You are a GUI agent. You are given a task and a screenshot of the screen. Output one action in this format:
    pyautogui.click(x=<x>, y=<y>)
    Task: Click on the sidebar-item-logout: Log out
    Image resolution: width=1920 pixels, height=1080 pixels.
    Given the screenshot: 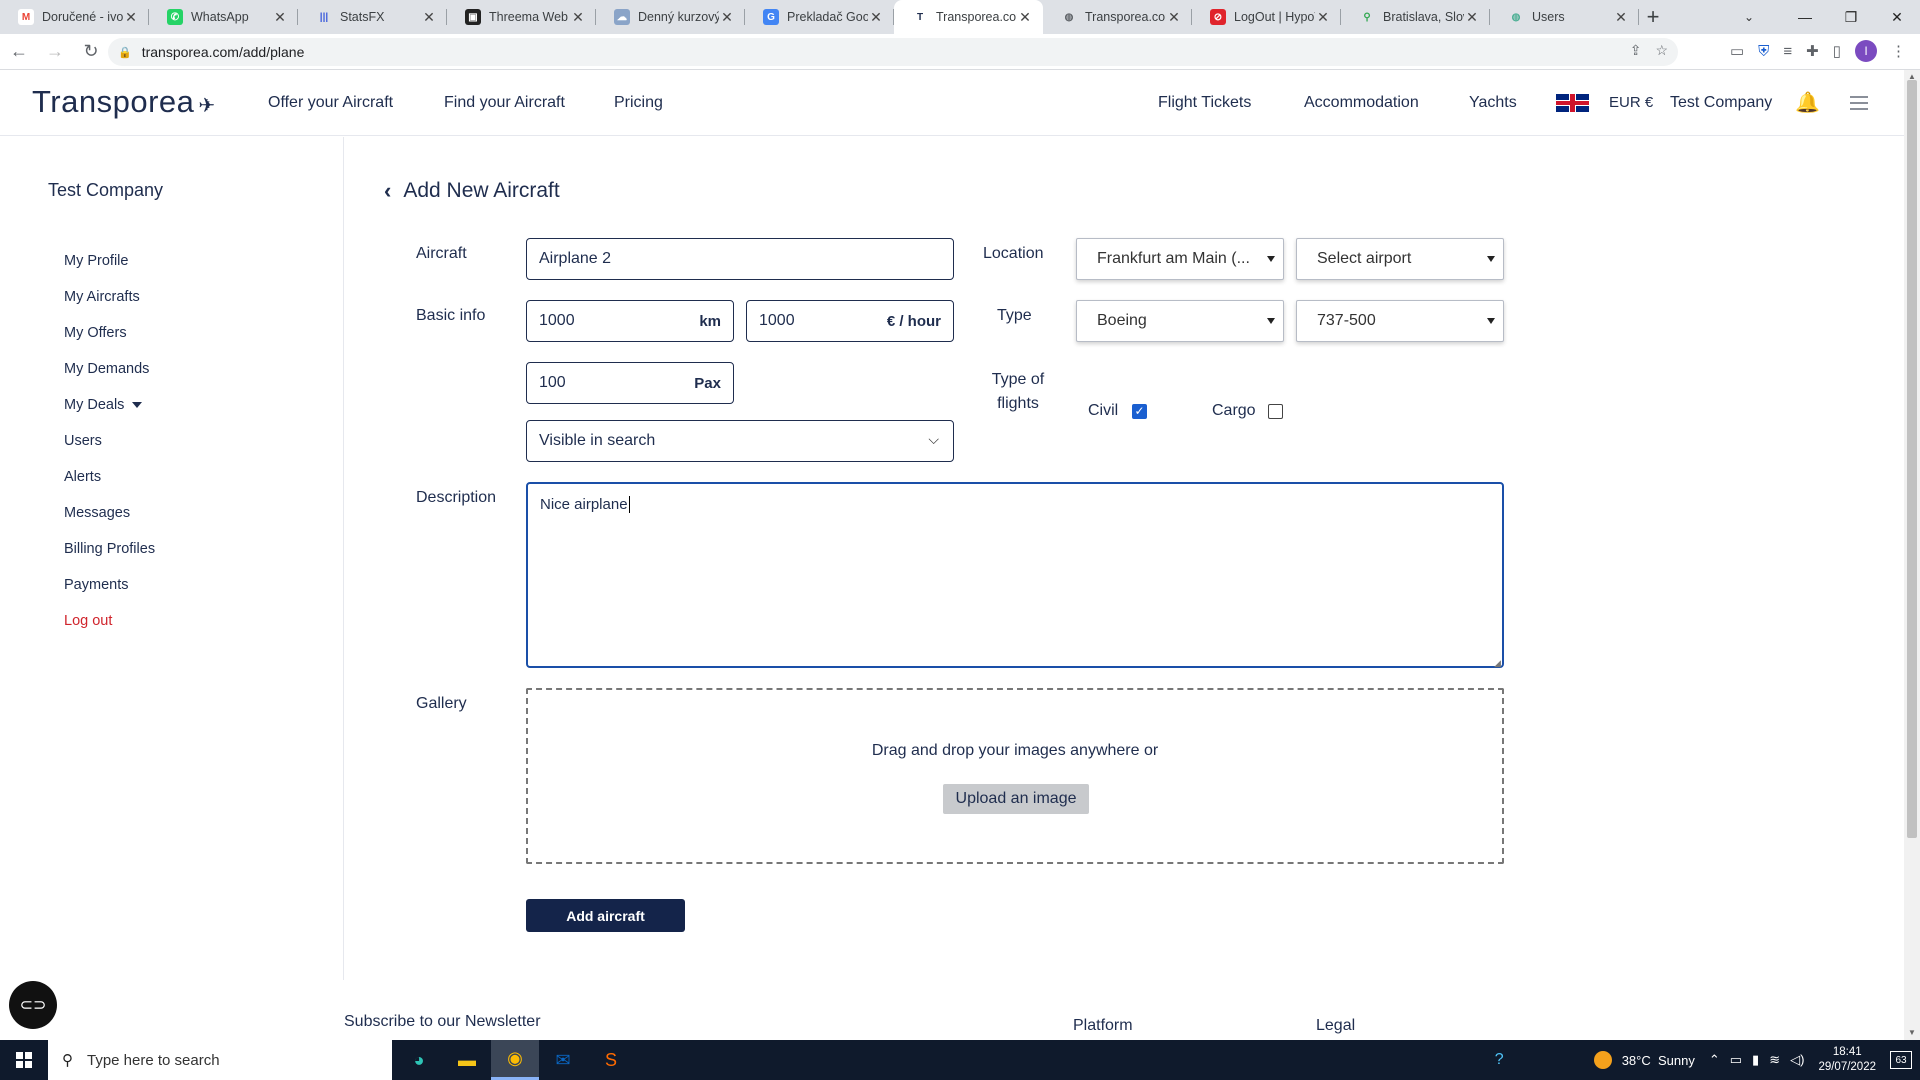 What is the action you would take?
    pyautogui.click(x=88, y=621)
    